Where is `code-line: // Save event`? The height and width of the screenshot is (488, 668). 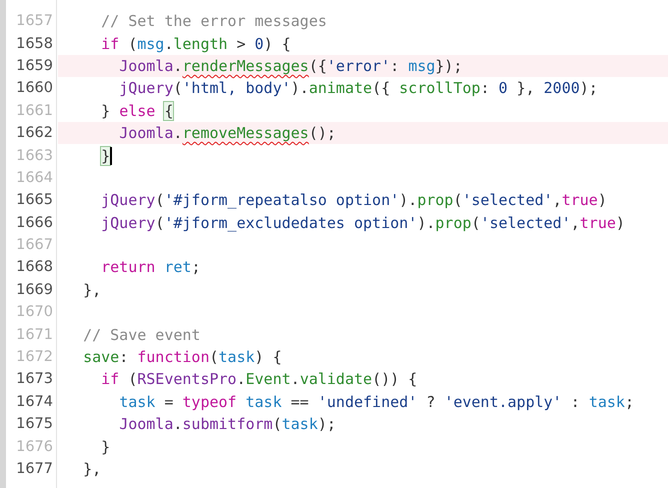
code-line: // Save event is located at coordinates (142, 335).